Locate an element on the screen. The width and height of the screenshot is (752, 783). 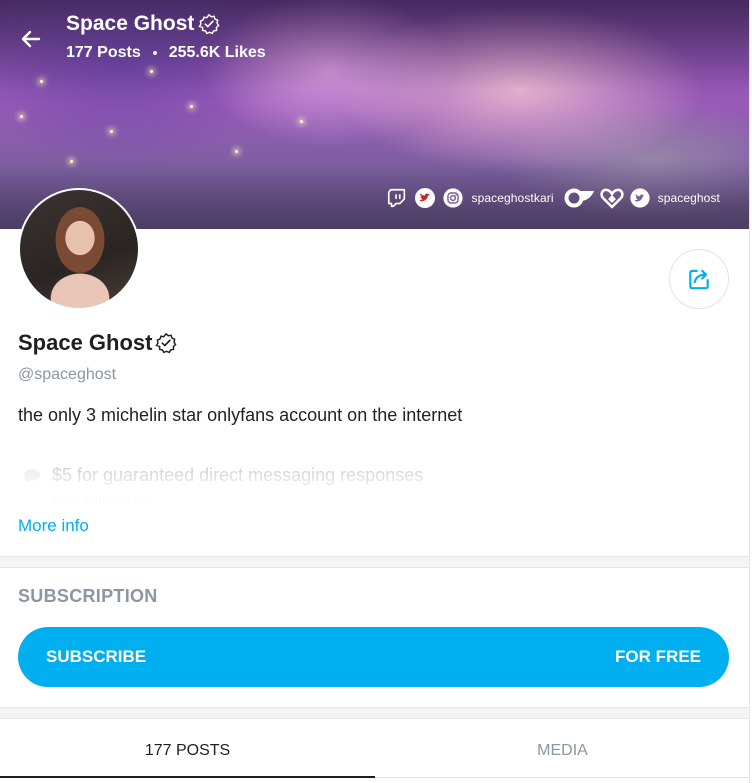
arrow-left-icon is located at coordinates (31, 39).